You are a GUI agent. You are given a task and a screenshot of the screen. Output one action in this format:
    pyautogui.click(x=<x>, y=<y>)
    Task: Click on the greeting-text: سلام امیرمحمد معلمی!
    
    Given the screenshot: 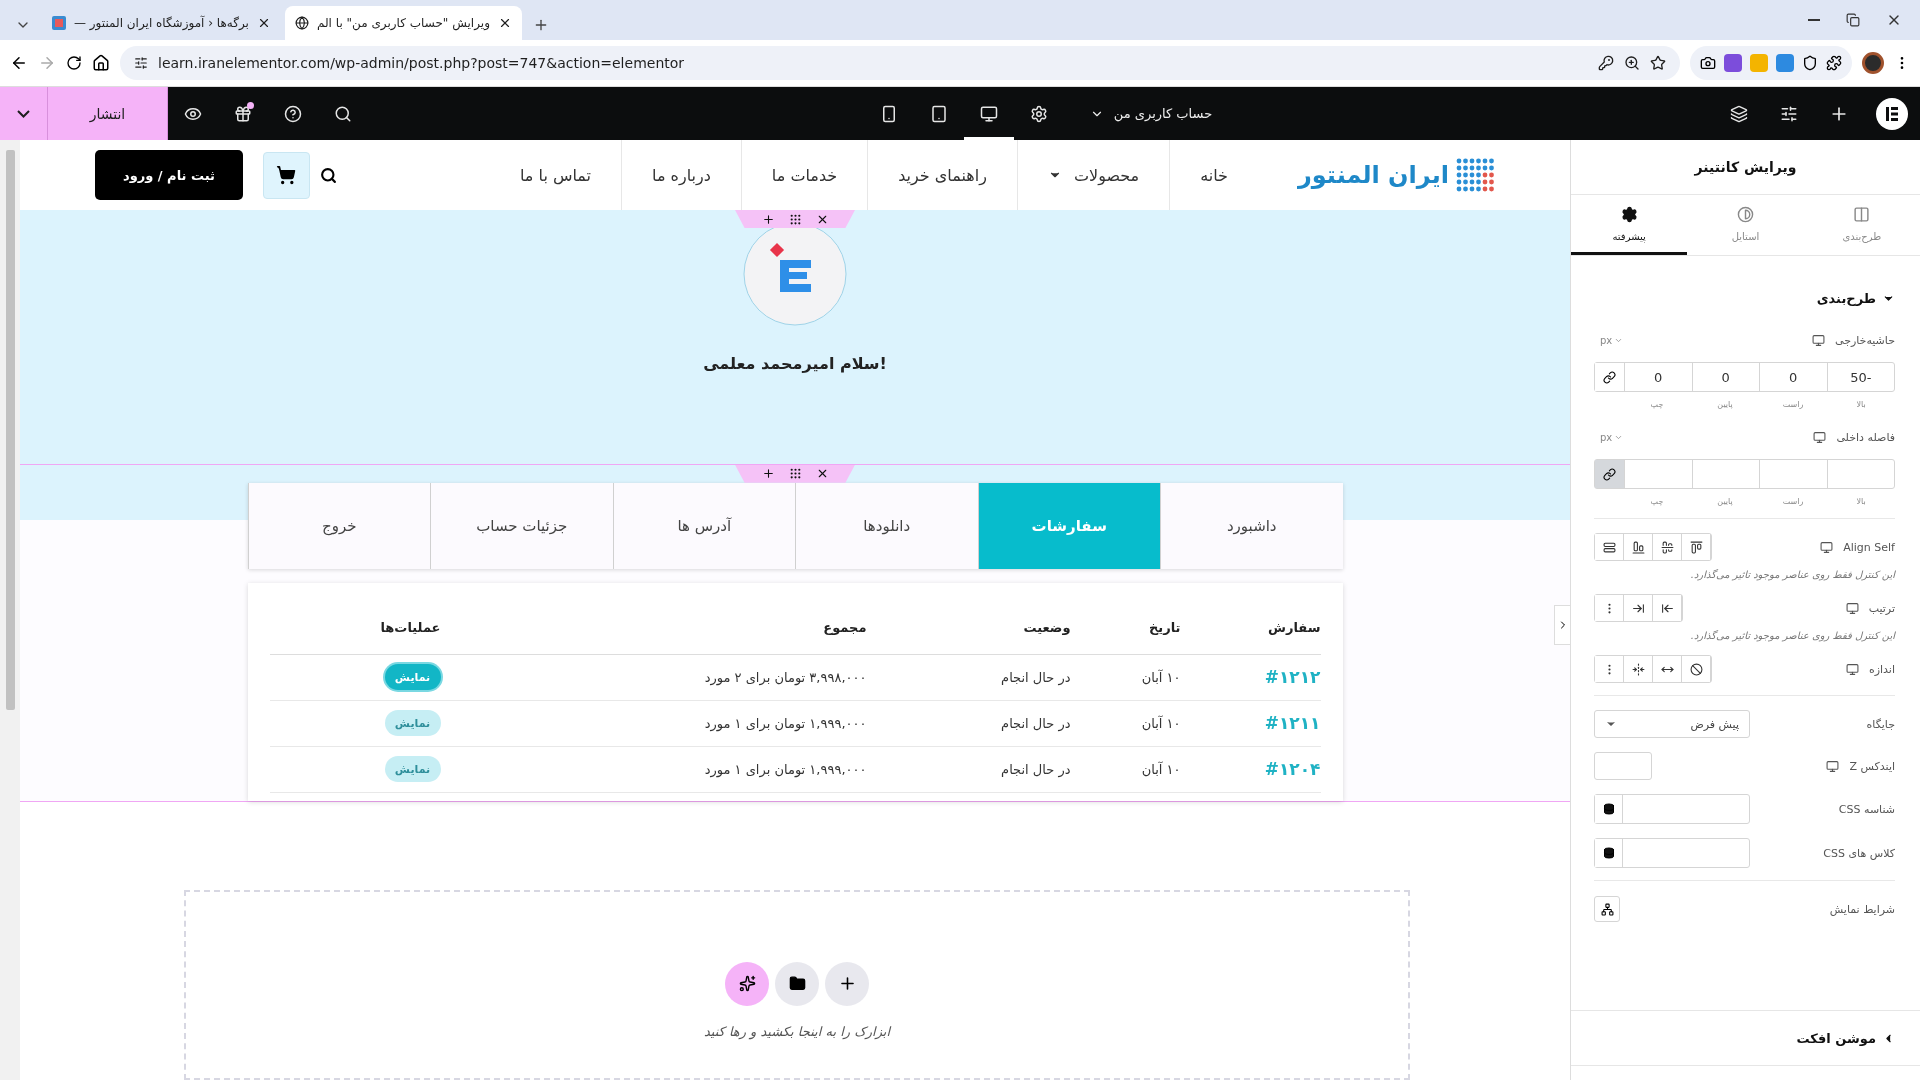 What is the action you would take?
    pyautogui.click(x=795, y=363)
    